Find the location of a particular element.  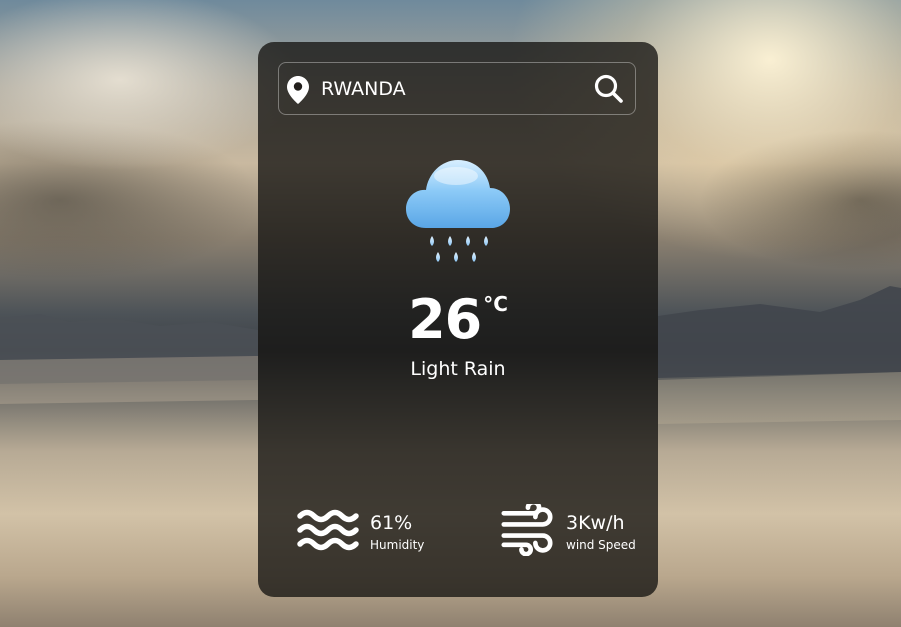

wind-detail: 3Kw/h wind Speed is located at coordinates (573, 530).